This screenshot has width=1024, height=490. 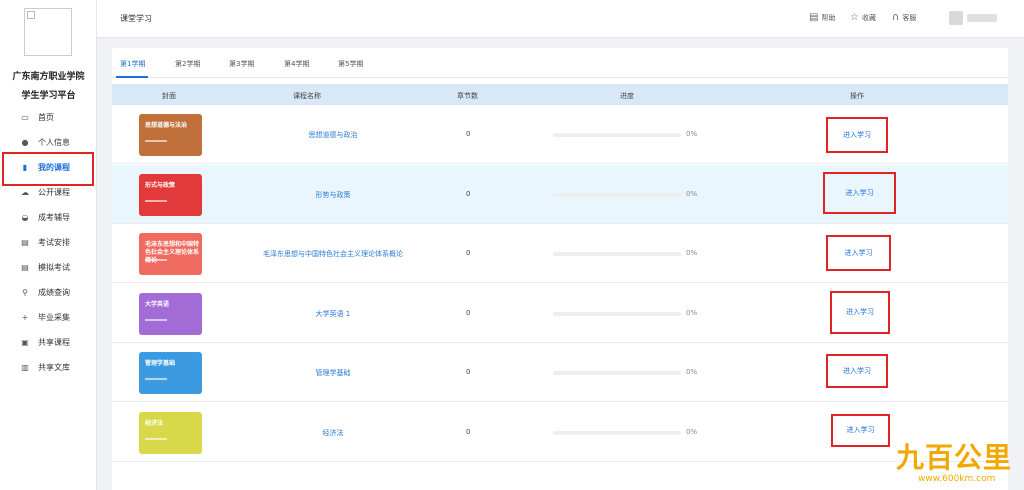 What do you see at coordinates (333, 195) in the screenshot?
I see `course-name-link: 形势与政策` at bounding box center [333, 195].